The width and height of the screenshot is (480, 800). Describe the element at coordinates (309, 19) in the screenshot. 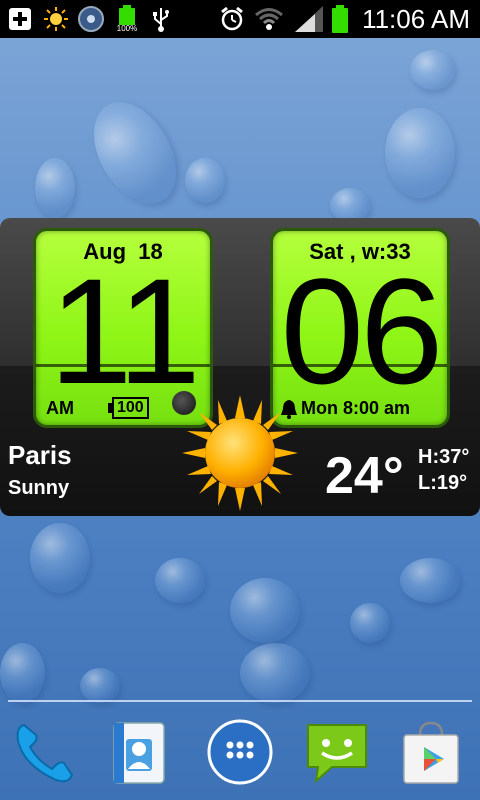

I see `signal-icon` at that location.